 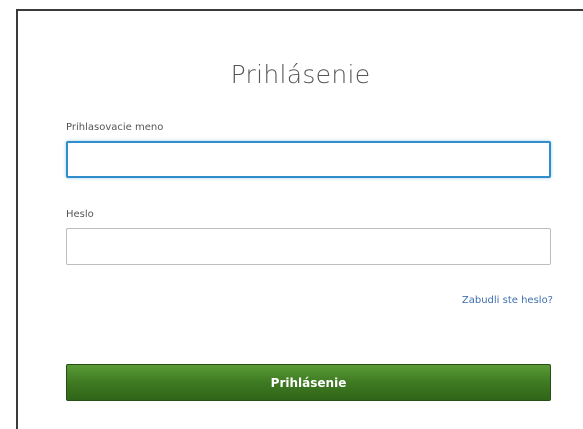 What do you see at coordinates (308, 246) in the screenshot?
I see `password-input` at bounding box center [308, 246].